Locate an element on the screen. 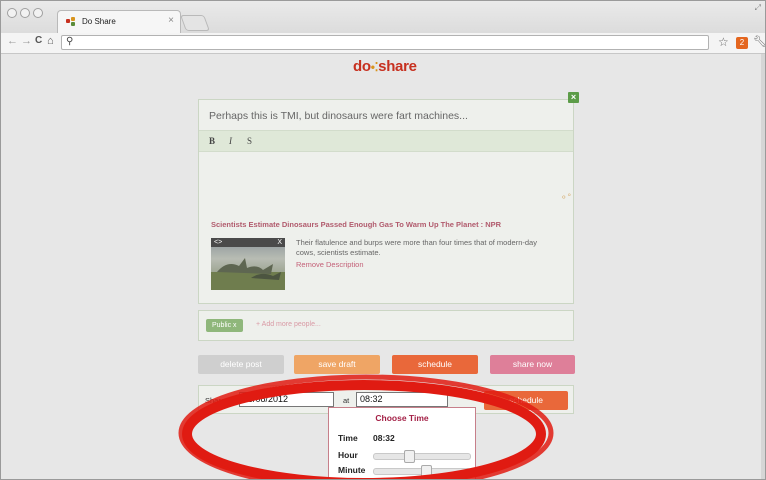  strike-button: S is located at coordinates (249, 141).